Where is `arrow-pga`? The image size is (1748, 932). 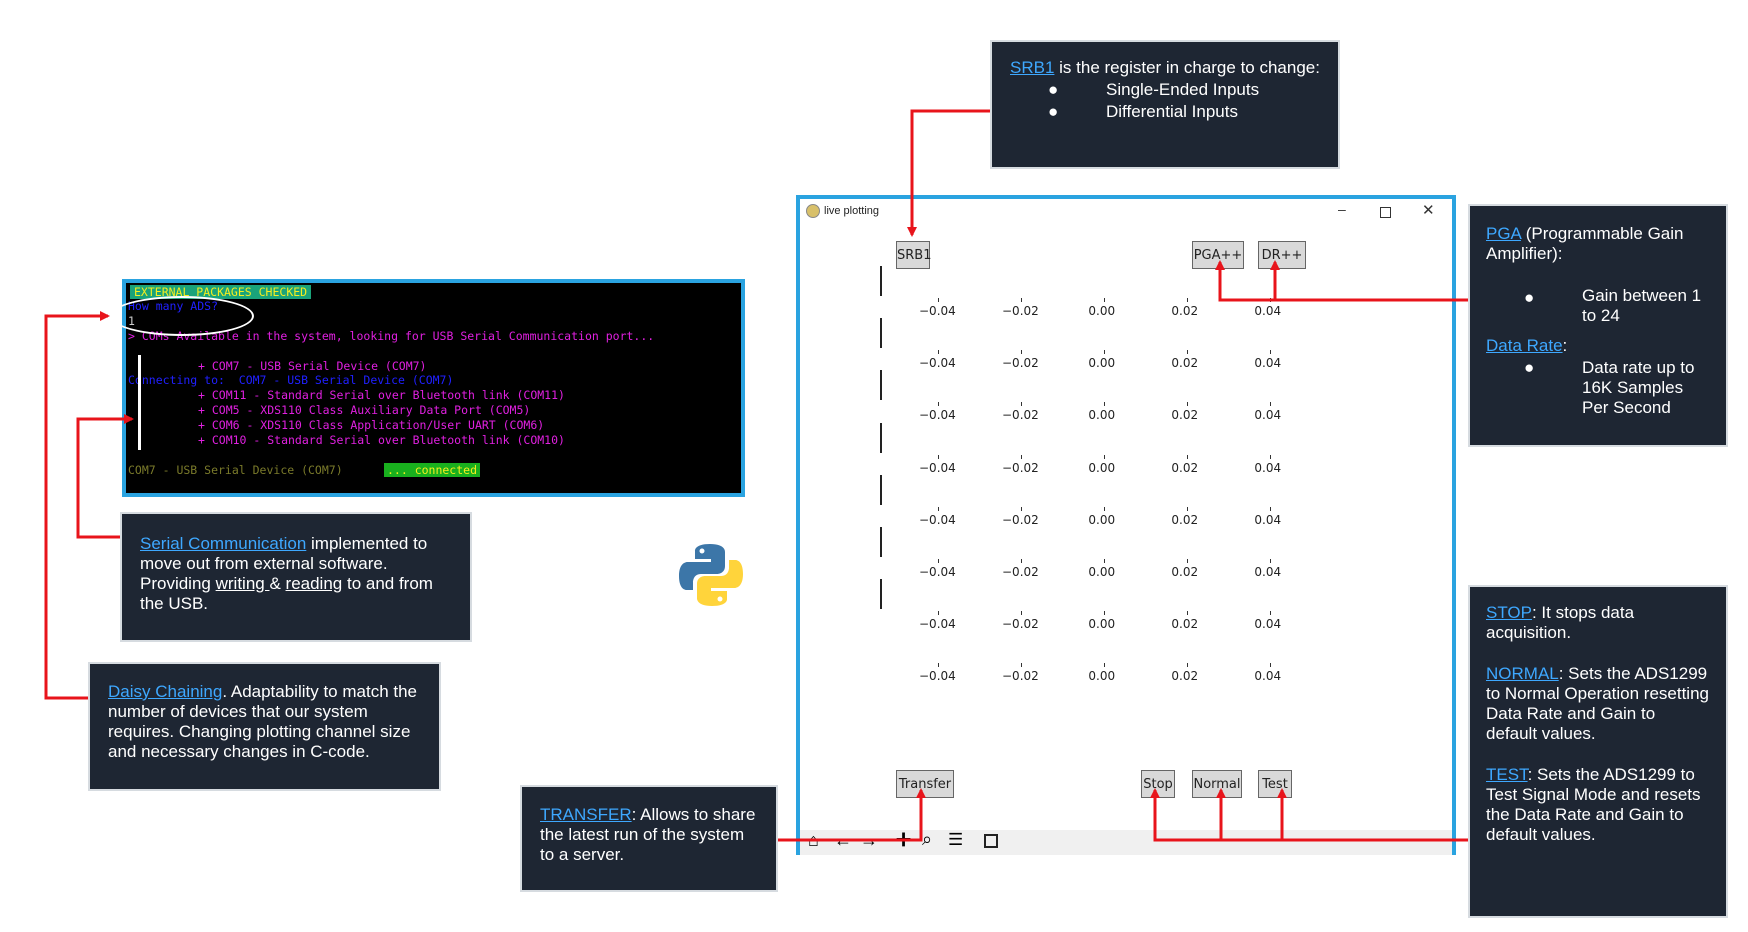
arrow-pga is located at coordinates (1341, 281).